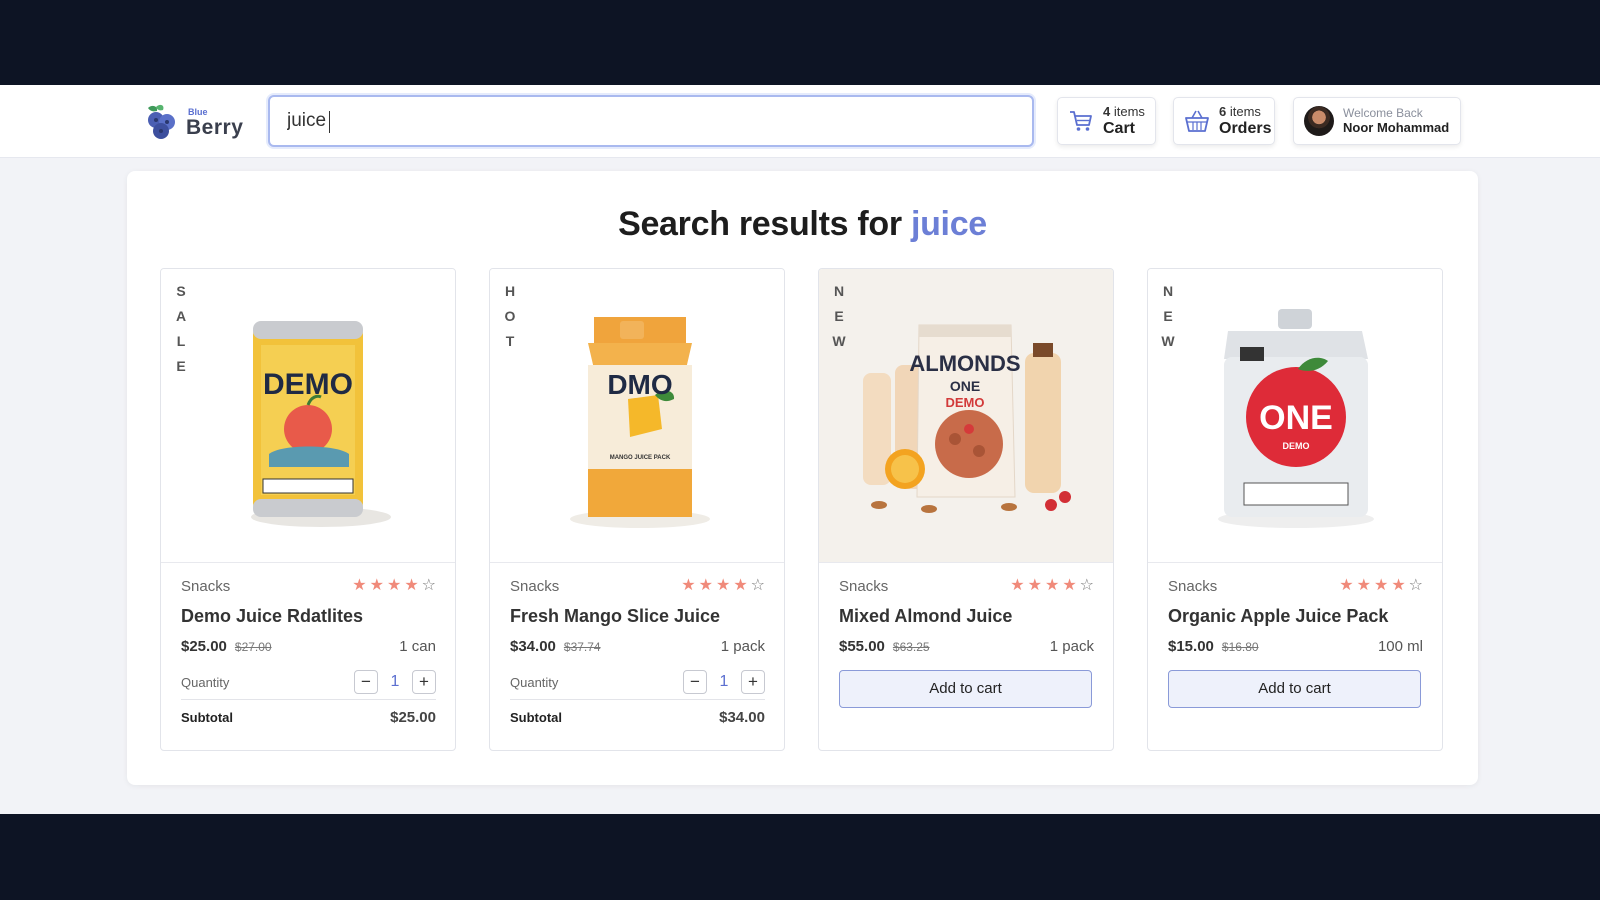 The image size is (1600, 900). I want to click on logo: Blue Berry, so click(197, 122).